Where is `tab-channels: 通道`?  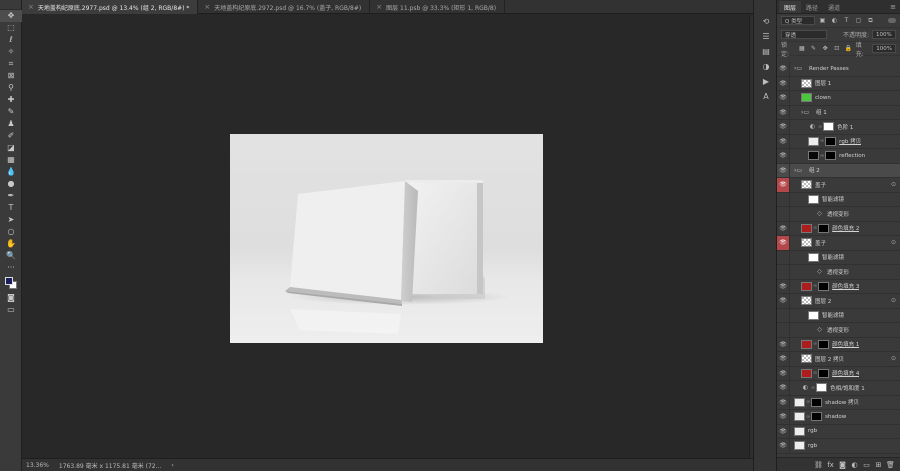 tab-channels: 通道 is located at coordinates (834, 7).